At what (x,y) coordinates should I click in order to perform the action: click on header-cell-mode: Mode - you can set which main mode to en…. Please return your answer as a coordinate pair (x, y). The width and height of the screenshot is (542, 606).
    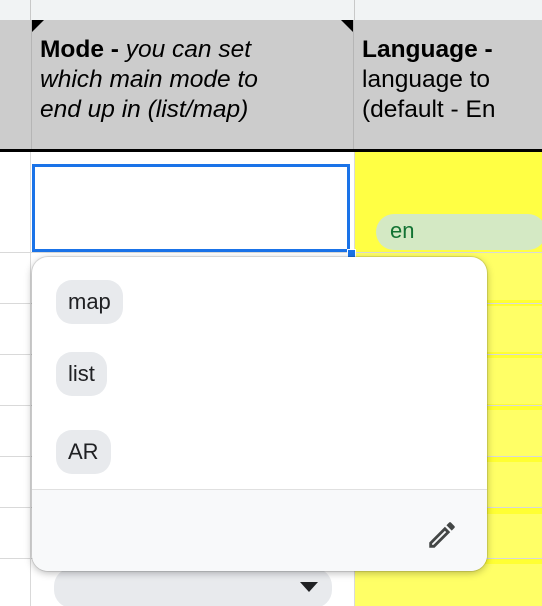
    Looking at the image, I should click on (193, 84).